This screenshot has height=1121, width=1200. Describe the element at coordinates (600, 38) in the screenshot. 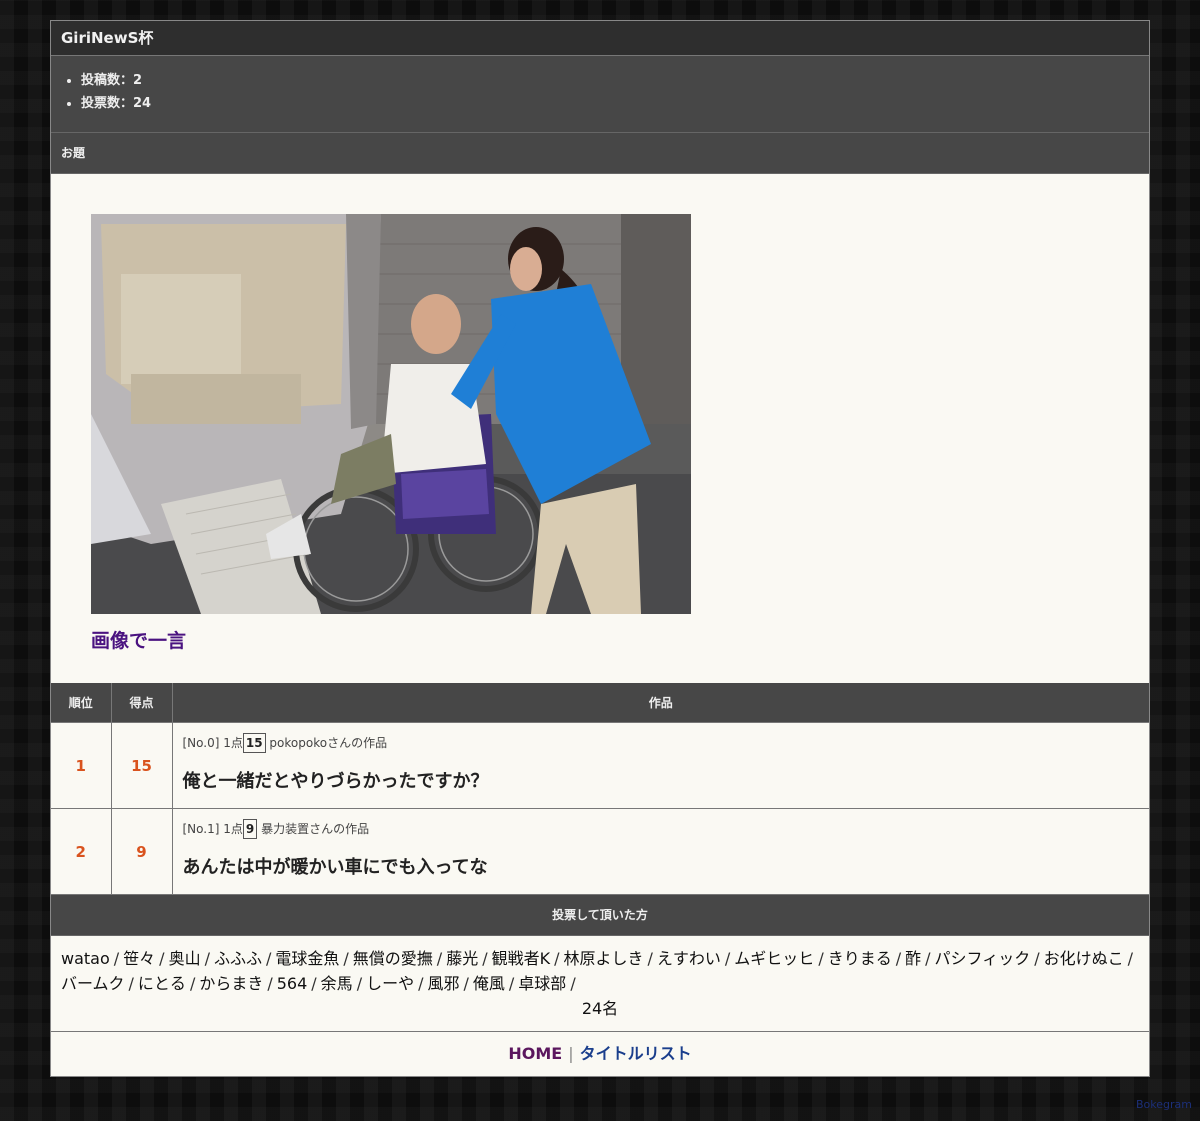

I see `contest-title: GiriNewS杯` at that location.